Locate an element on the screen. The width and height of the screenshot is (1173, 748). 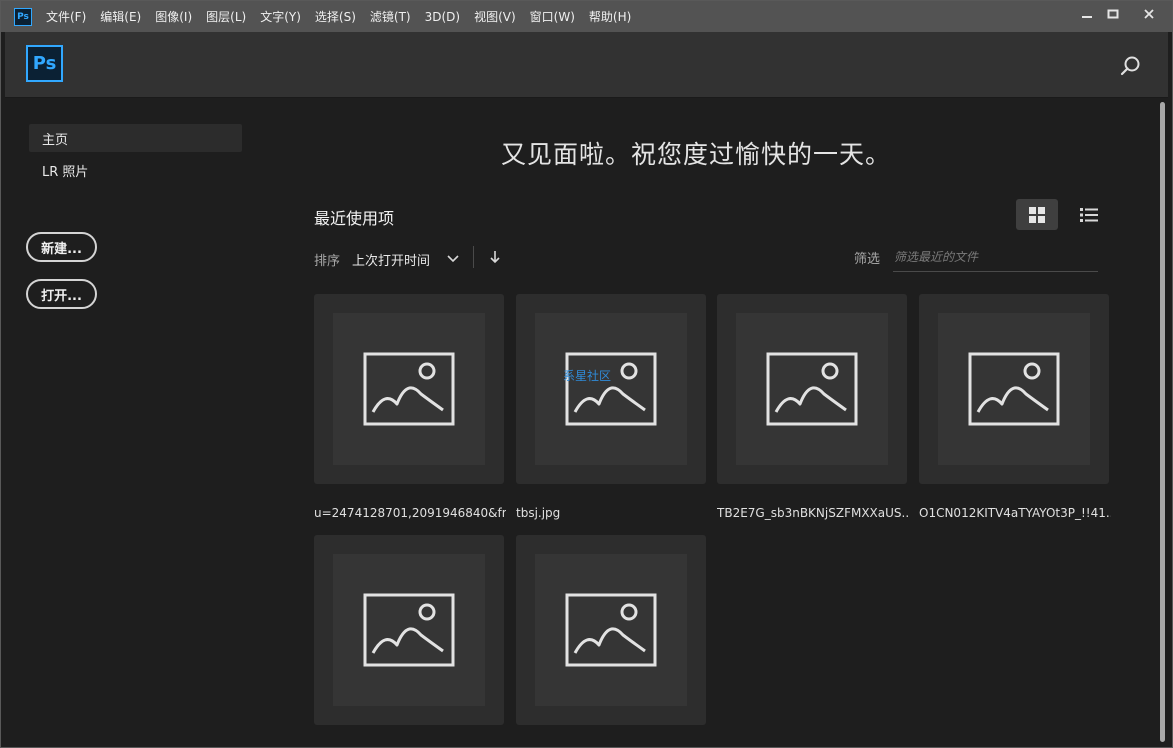
photoshop-logo: Ps is located at coordinates (44, 63).